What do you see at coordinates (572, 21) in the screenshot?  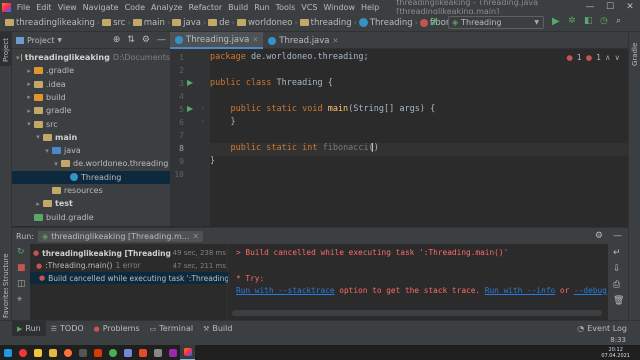 I see `debug-icon: ✲` at bounding box center [572, 21].